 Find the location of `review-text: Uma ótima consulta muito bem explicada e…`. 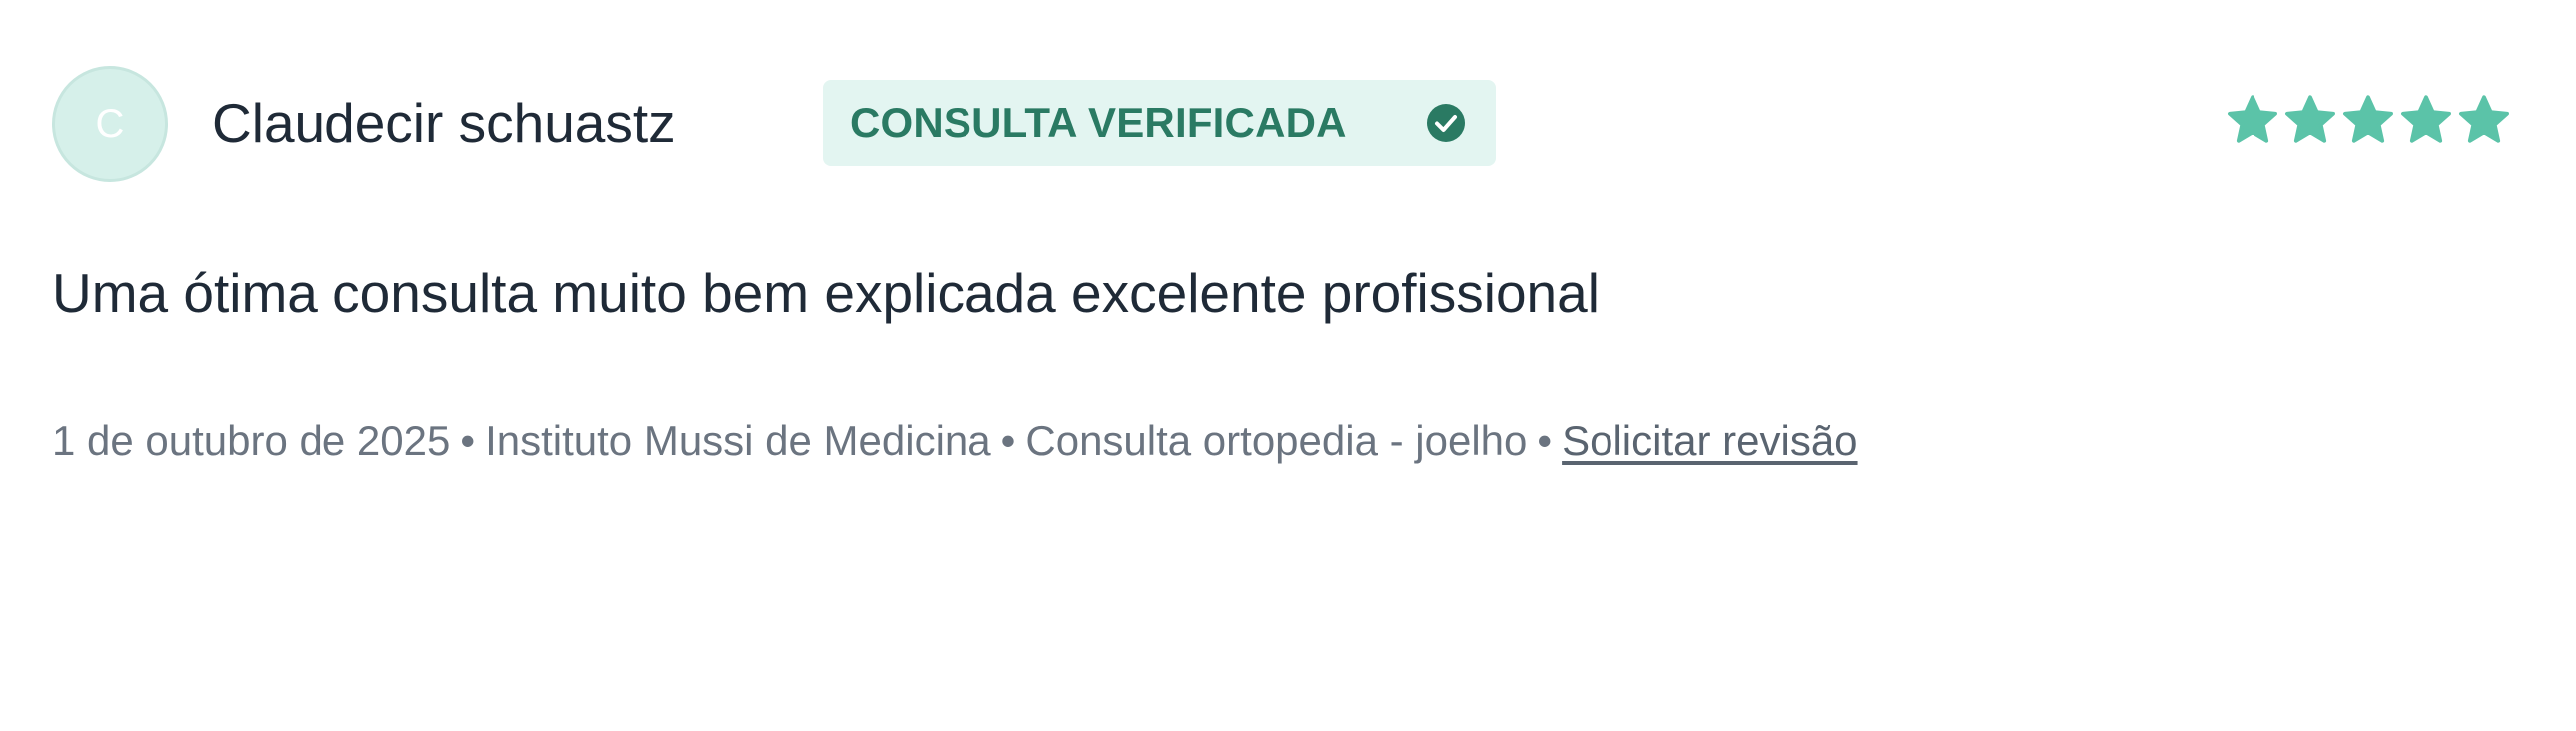

review-text: Uma ótima consulta muito bem explicada e… is located at coordinates (826, 293).